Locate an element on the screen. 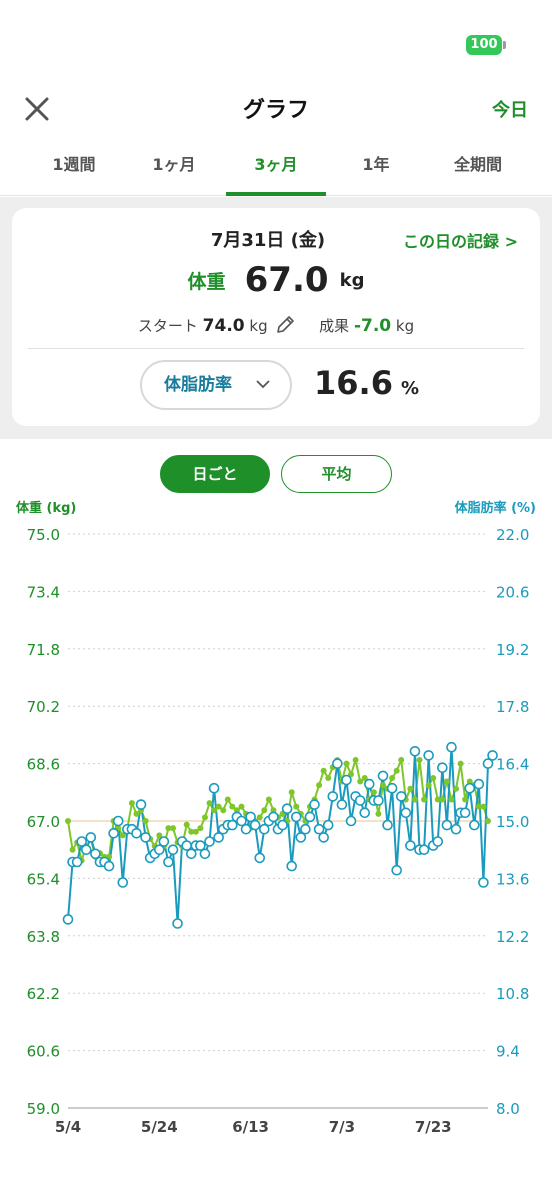 The image size is (552, 1200). tab-3months: 3ヶ月 is located at coordinates (276, 168).